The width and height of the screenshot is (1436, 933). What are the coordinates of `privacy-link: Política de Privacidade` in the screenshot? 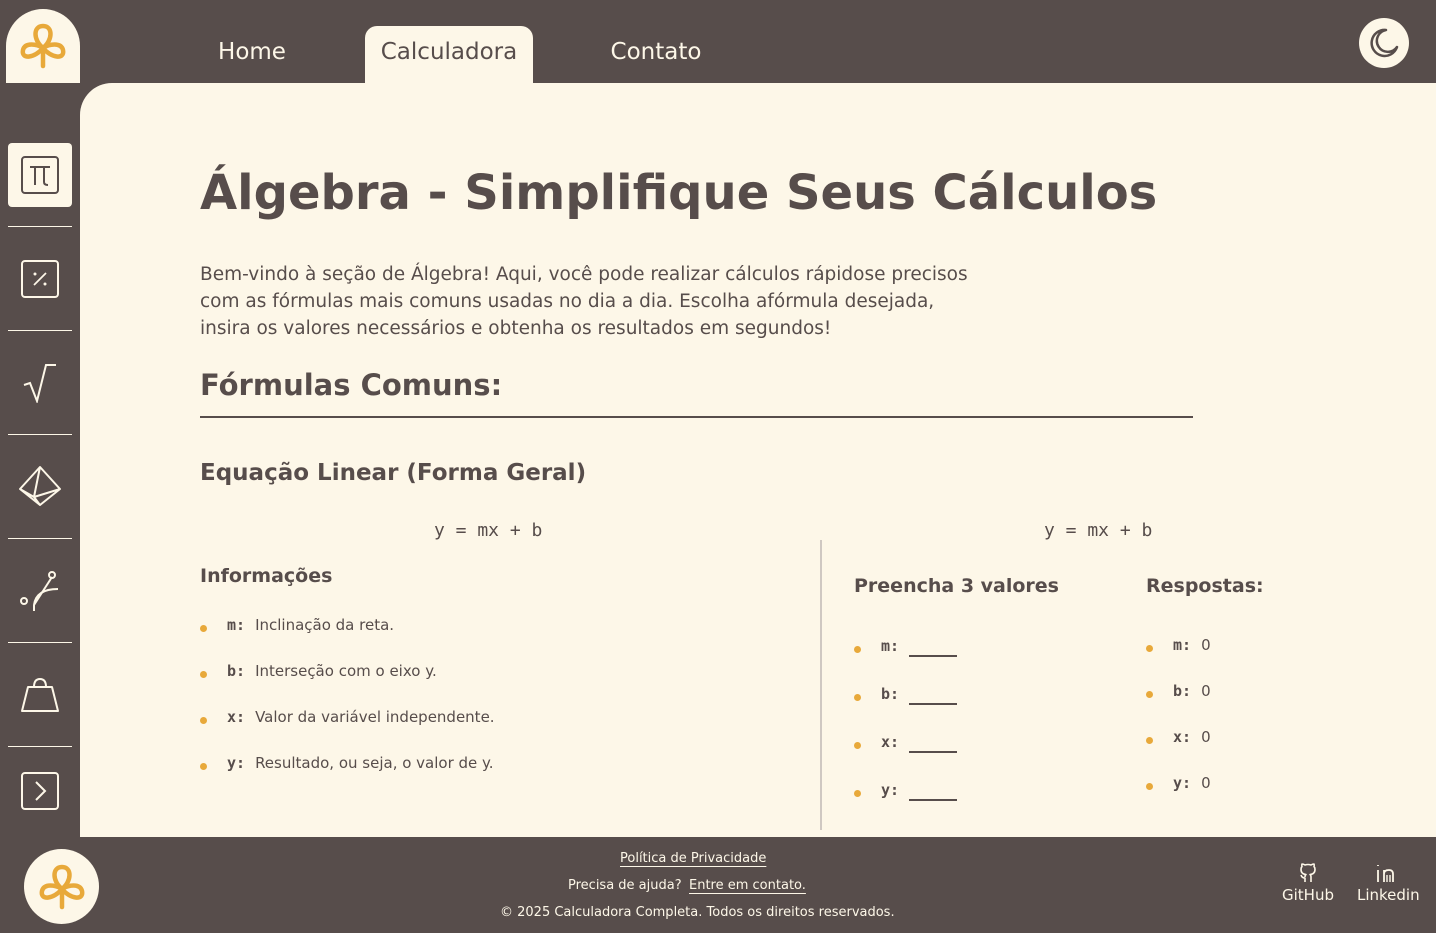 It's located at (693, 858).